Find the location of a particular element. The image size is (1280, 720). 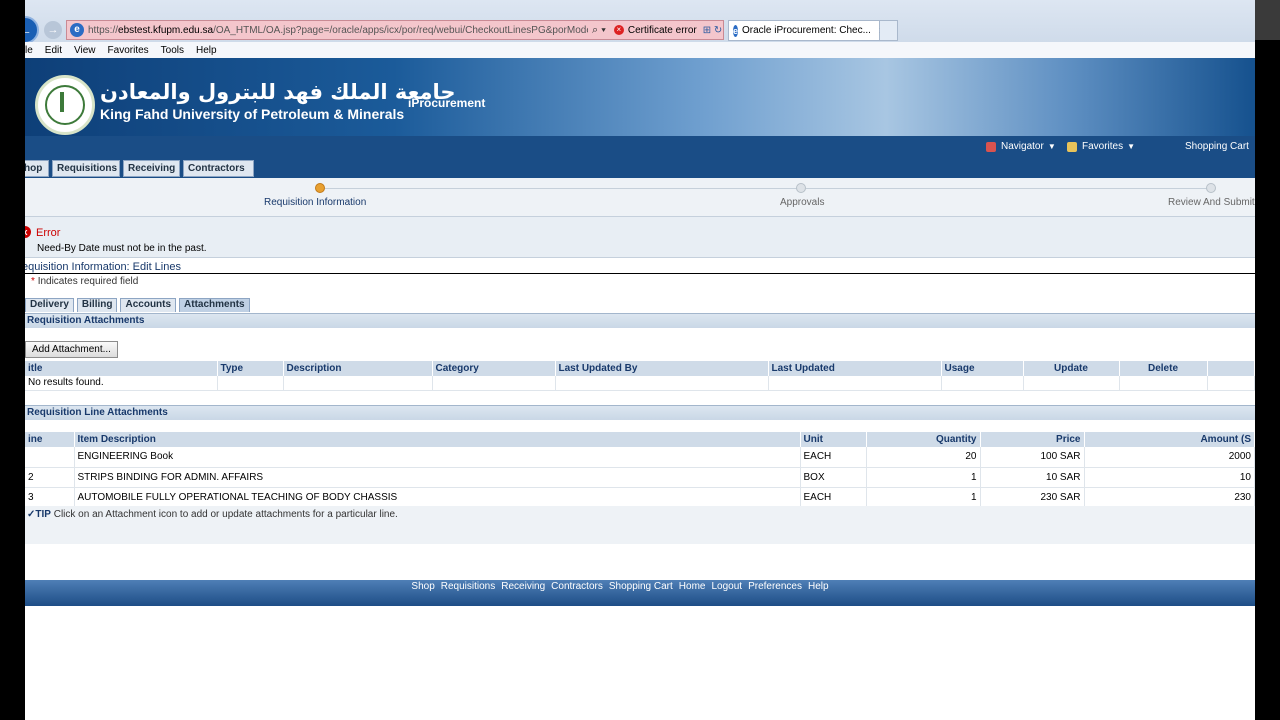

favorites-label: Favorites is located at coordinates (1103, 146).